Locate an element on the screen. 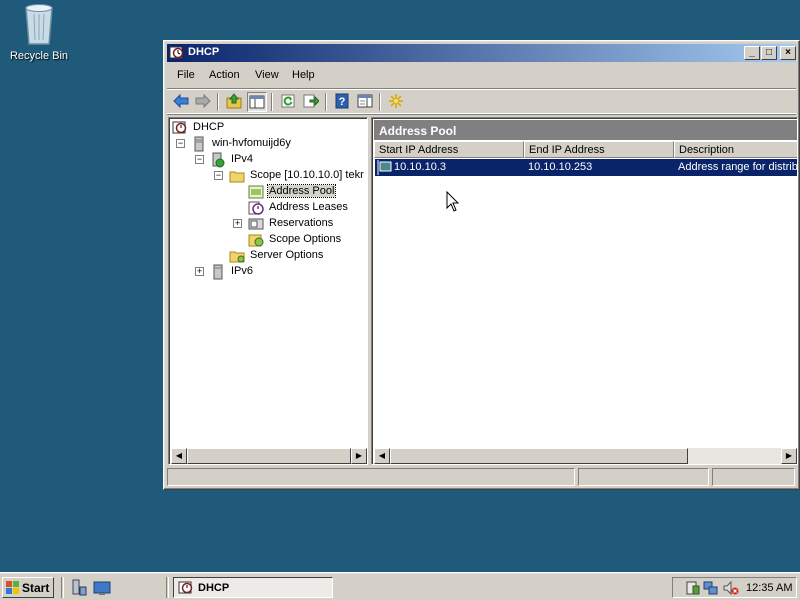 The height and width of the screenshot is (600, 800). menu-action: Action is located at coordinates (224, 75).